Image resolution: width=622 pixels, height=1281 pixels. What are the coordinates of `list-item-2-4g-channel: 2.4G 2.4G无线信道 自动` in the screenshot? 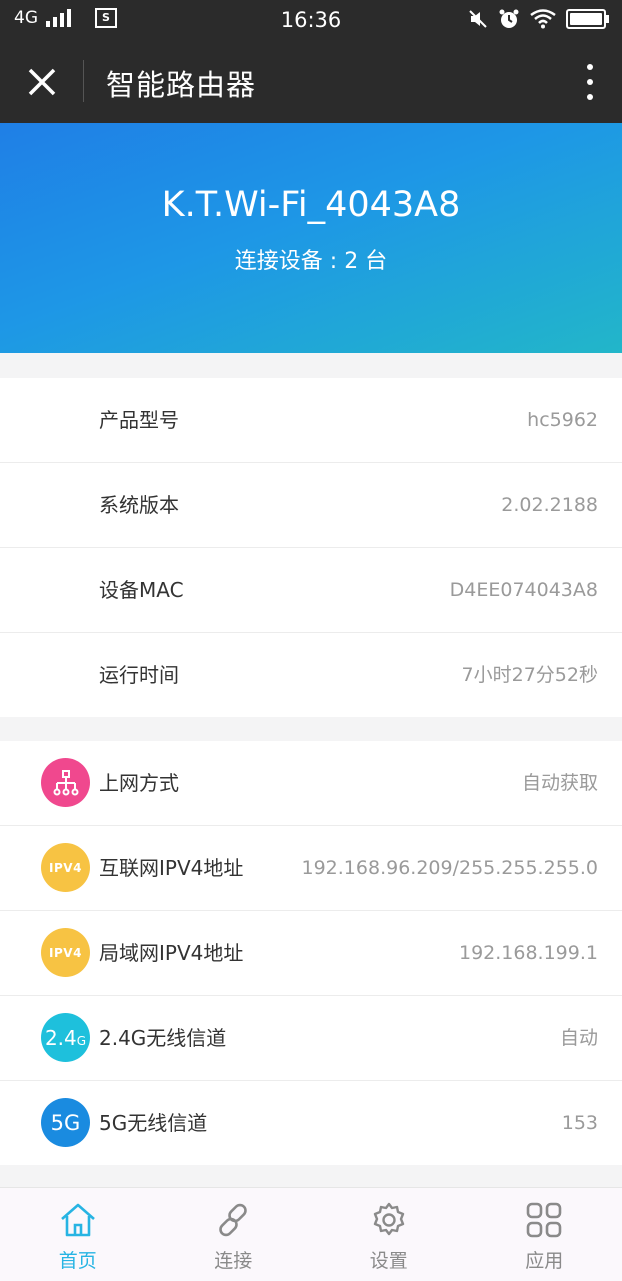 It's located at (311, 1038).